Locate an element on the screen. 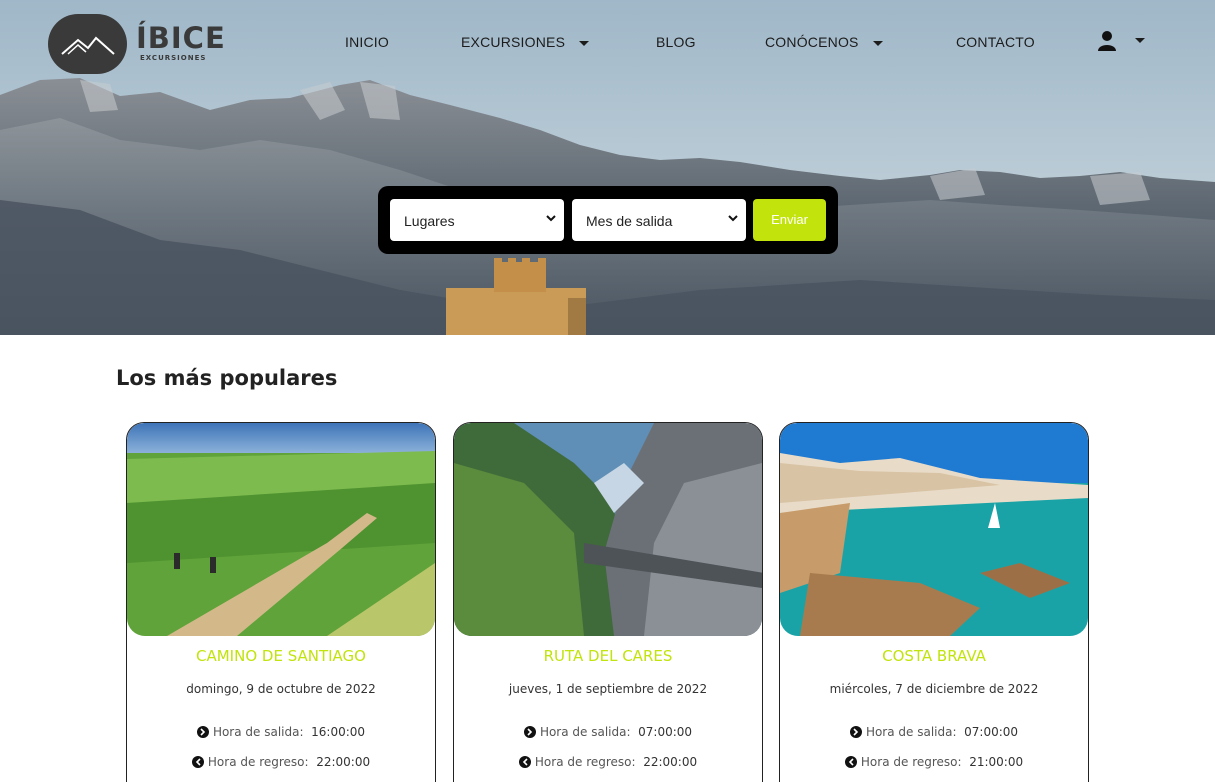 The image size is (1215, 782). departure-row: Hora de salida: 16:00:00 is located at coordinates (281, 732).